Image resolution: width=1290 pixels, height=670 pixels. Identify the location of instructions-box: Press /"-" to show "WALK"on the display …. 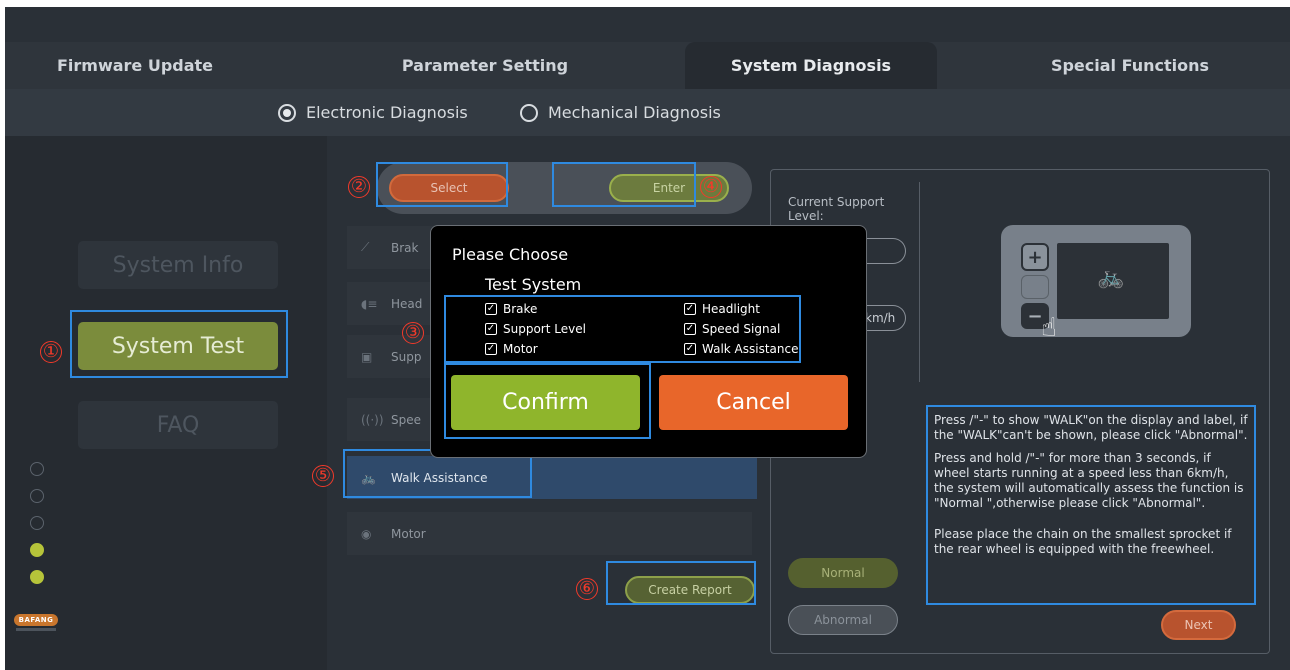
(1091, 505).